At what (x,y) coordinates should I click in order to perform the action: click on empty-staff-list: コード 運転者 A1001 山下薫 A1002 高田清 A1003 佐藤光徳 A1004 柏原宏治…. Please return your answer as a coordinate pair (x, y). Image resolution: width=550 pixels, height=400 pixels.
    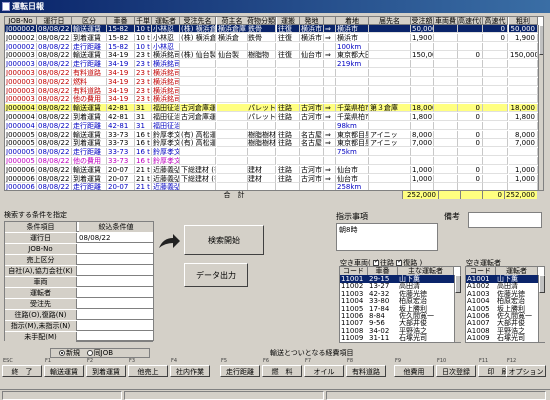
    Looking at the image, I should click on (505, 304).